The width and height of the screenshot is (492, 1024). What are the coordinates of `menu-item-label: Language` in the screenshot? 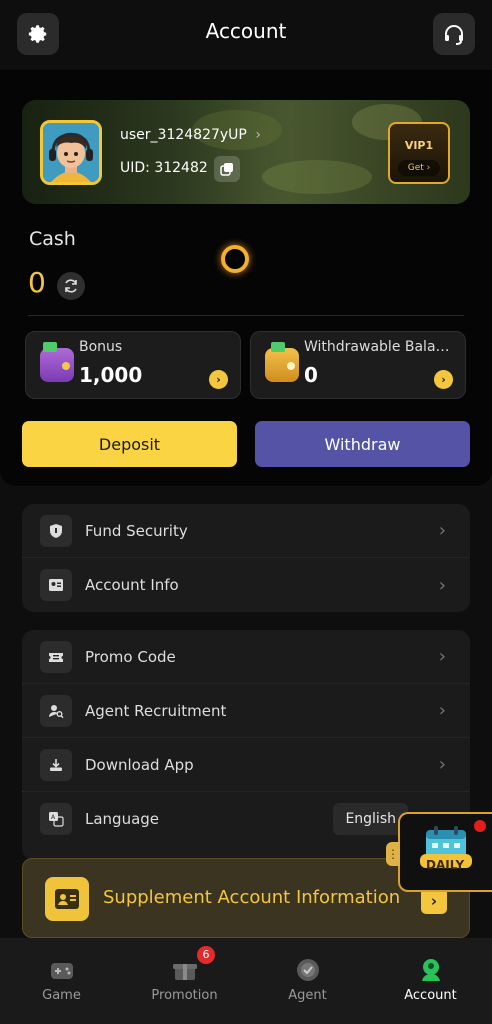 It's located at (122, 819).